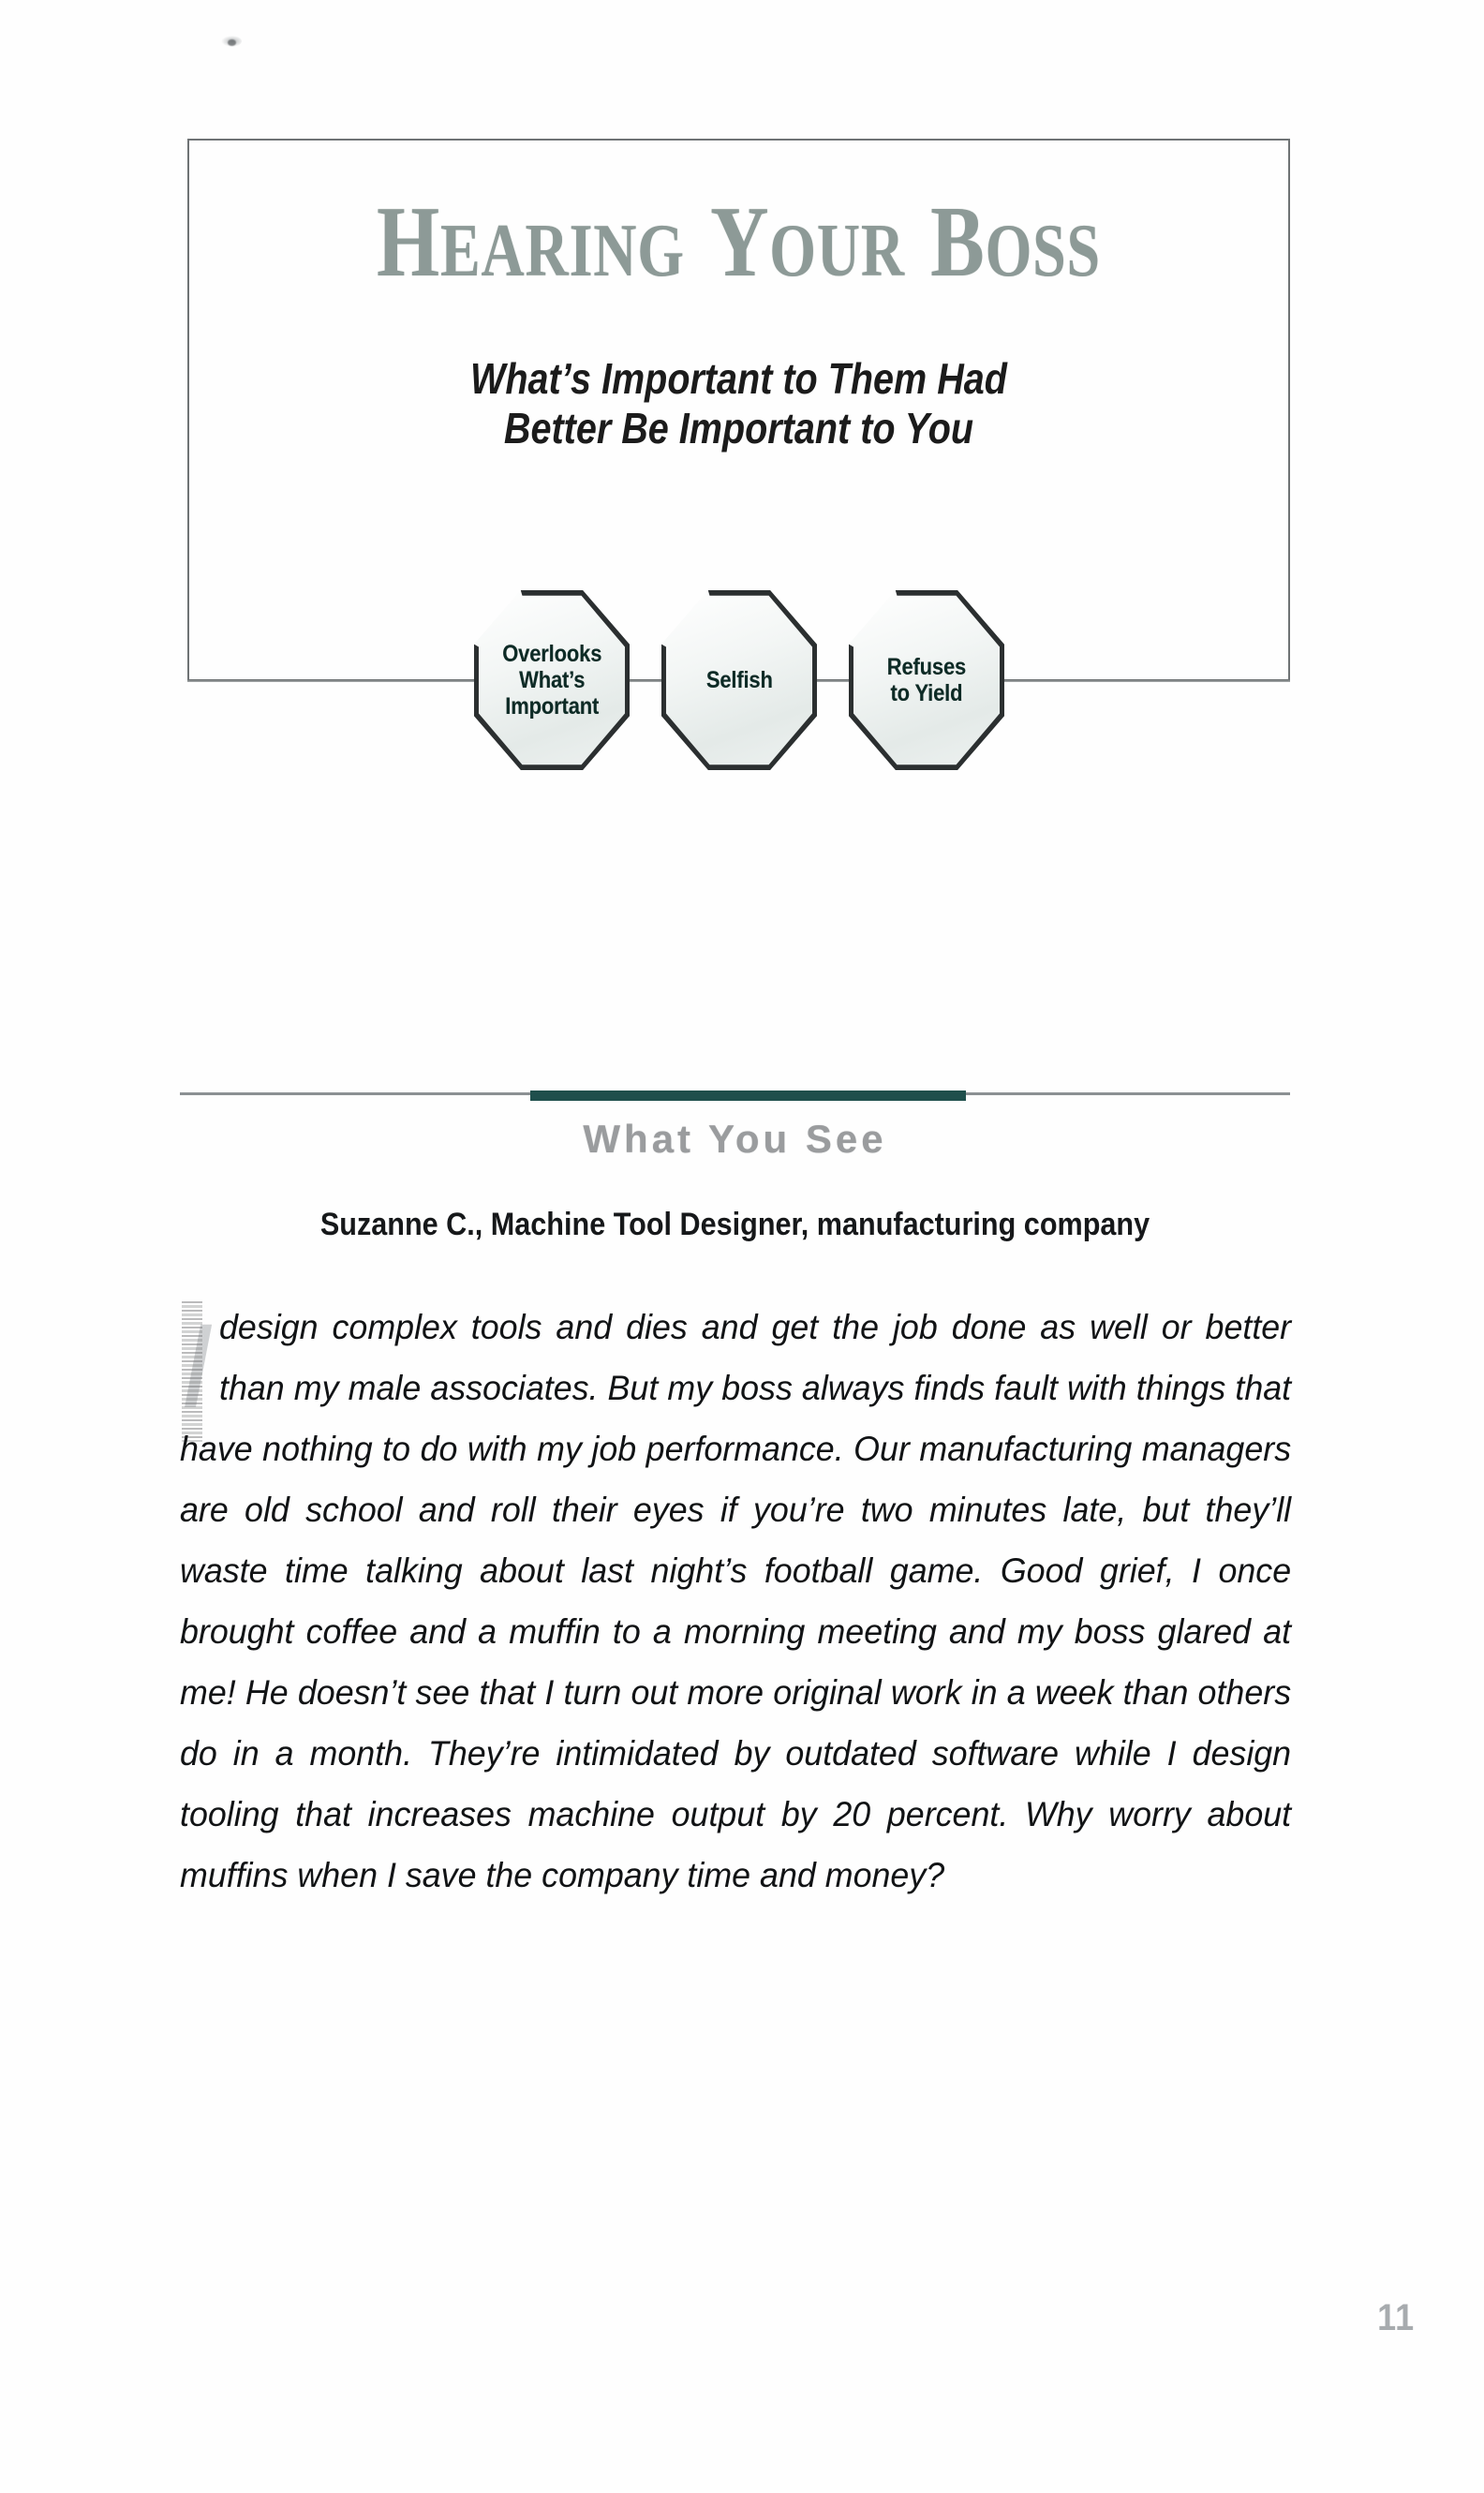 This screenshot has height=2493, width=1484. Describe the element at coordinates (738, 428) in the screenshot. I see `chapter-subtitle-line-2: Better Be Important to You` at that location.